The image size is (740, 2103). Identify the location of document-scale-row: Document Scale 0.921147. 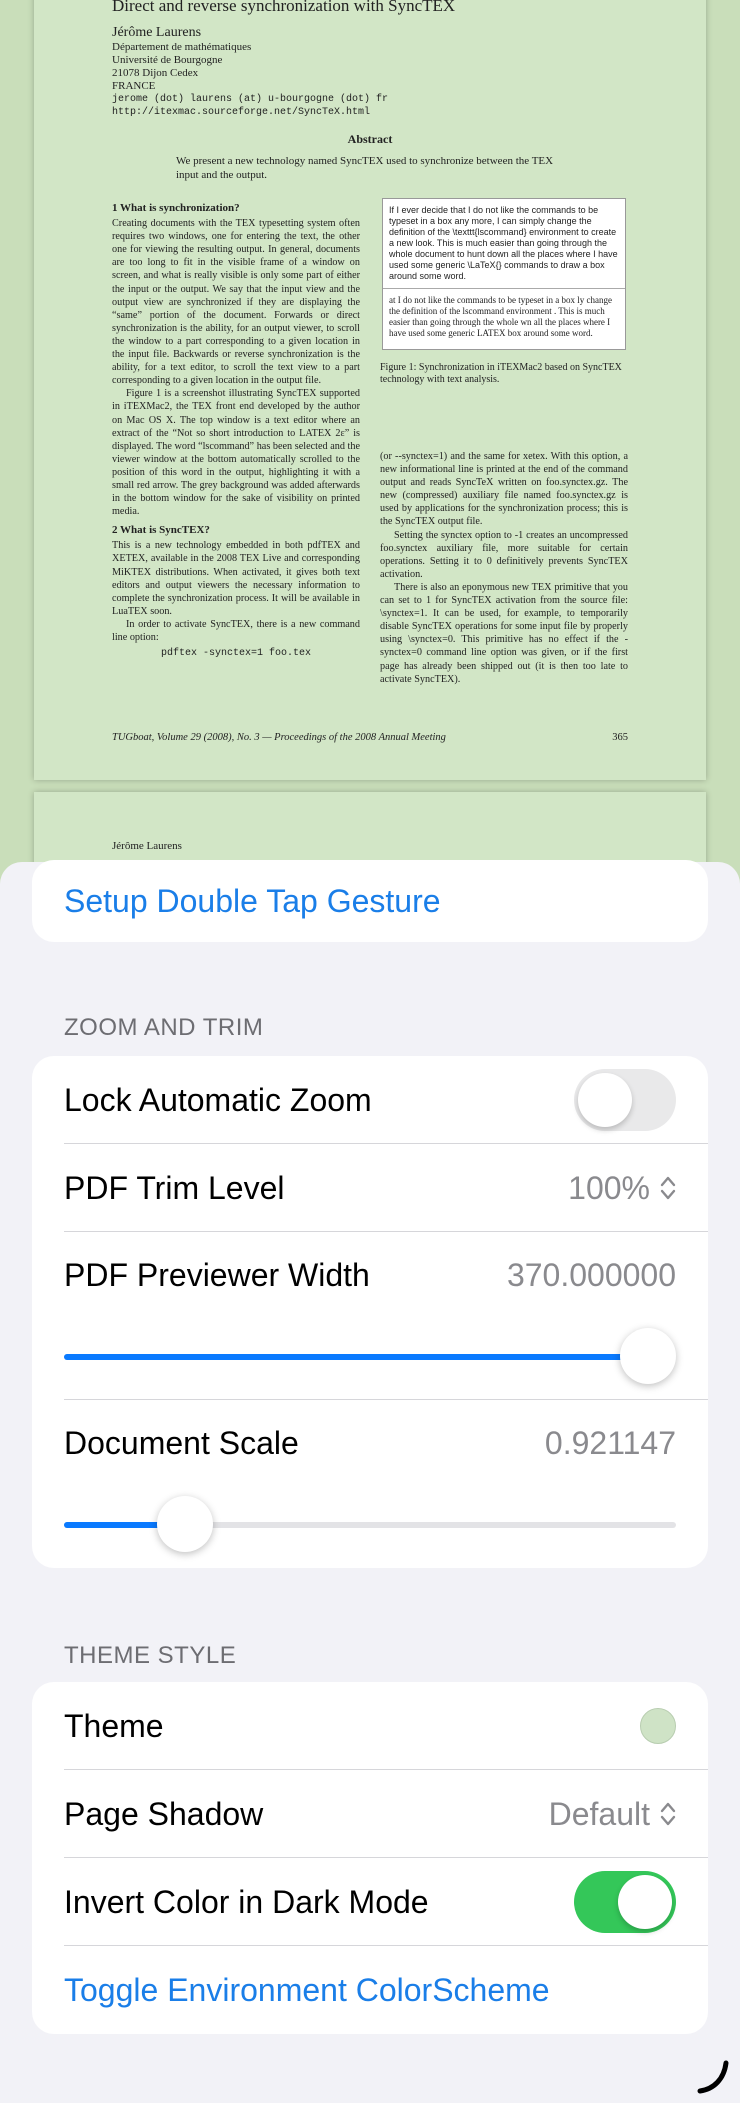
(370, 1443).